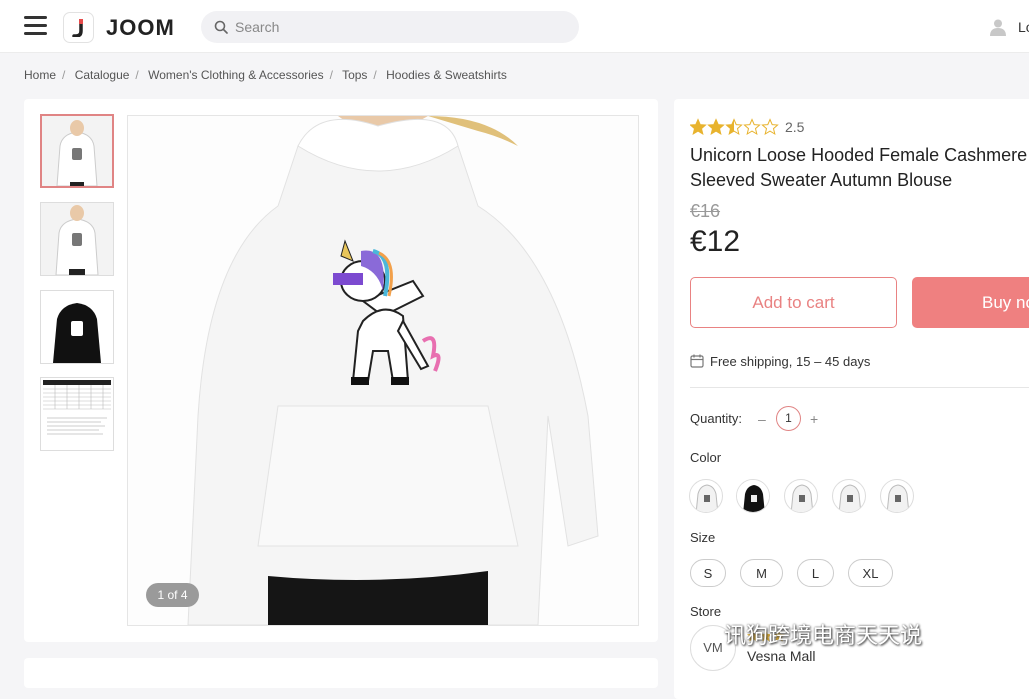 The height and width of the screenshot is (699, 1029). I want to click on size-option-s: S, so click(708, 573).